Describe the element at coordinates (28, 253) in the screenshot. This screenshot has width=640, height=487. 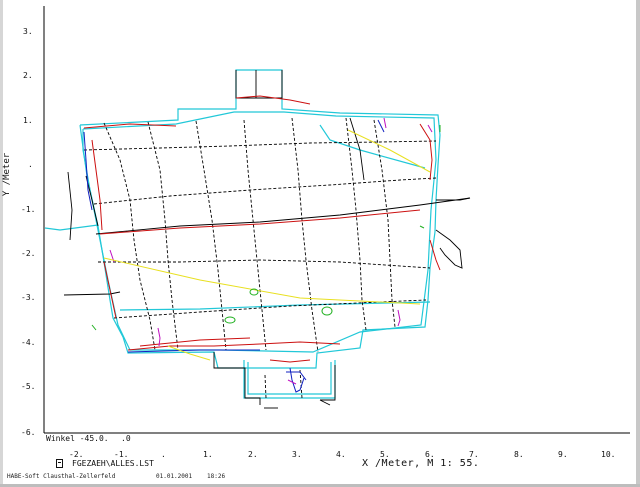
I see `y-tick: -2.` at that location.